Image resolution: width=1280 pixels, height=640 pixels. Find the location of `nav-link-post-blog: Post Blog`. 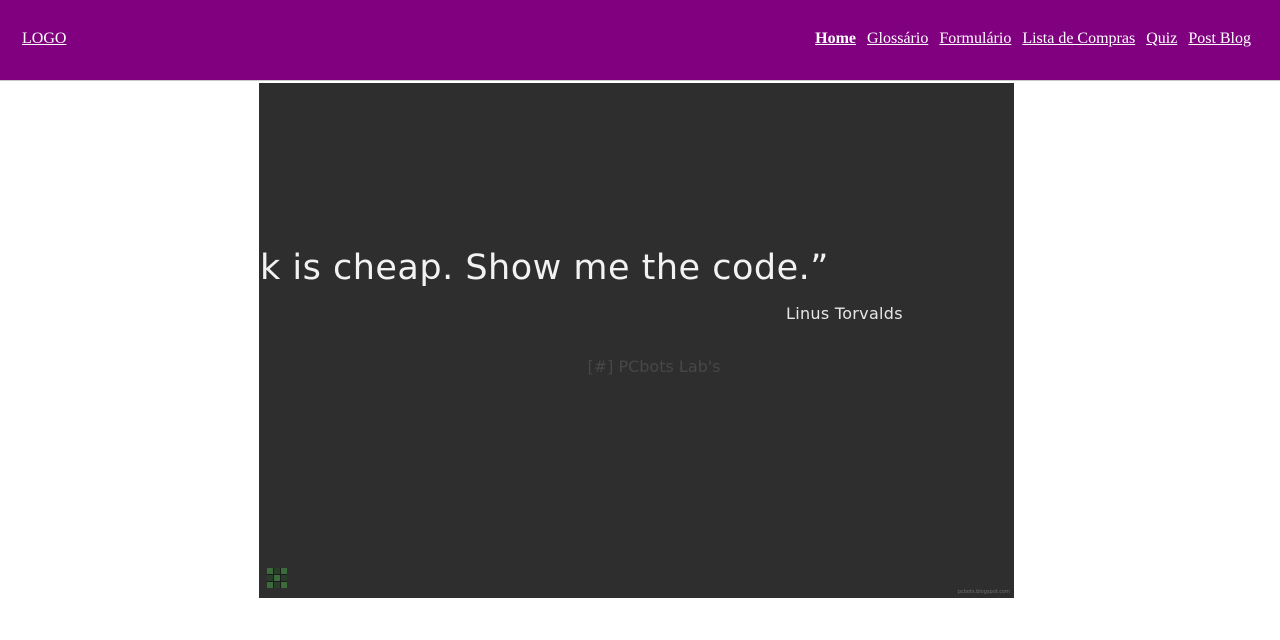

nav-link-post-blog: Post Blog is located at coordinates (1219, 39).